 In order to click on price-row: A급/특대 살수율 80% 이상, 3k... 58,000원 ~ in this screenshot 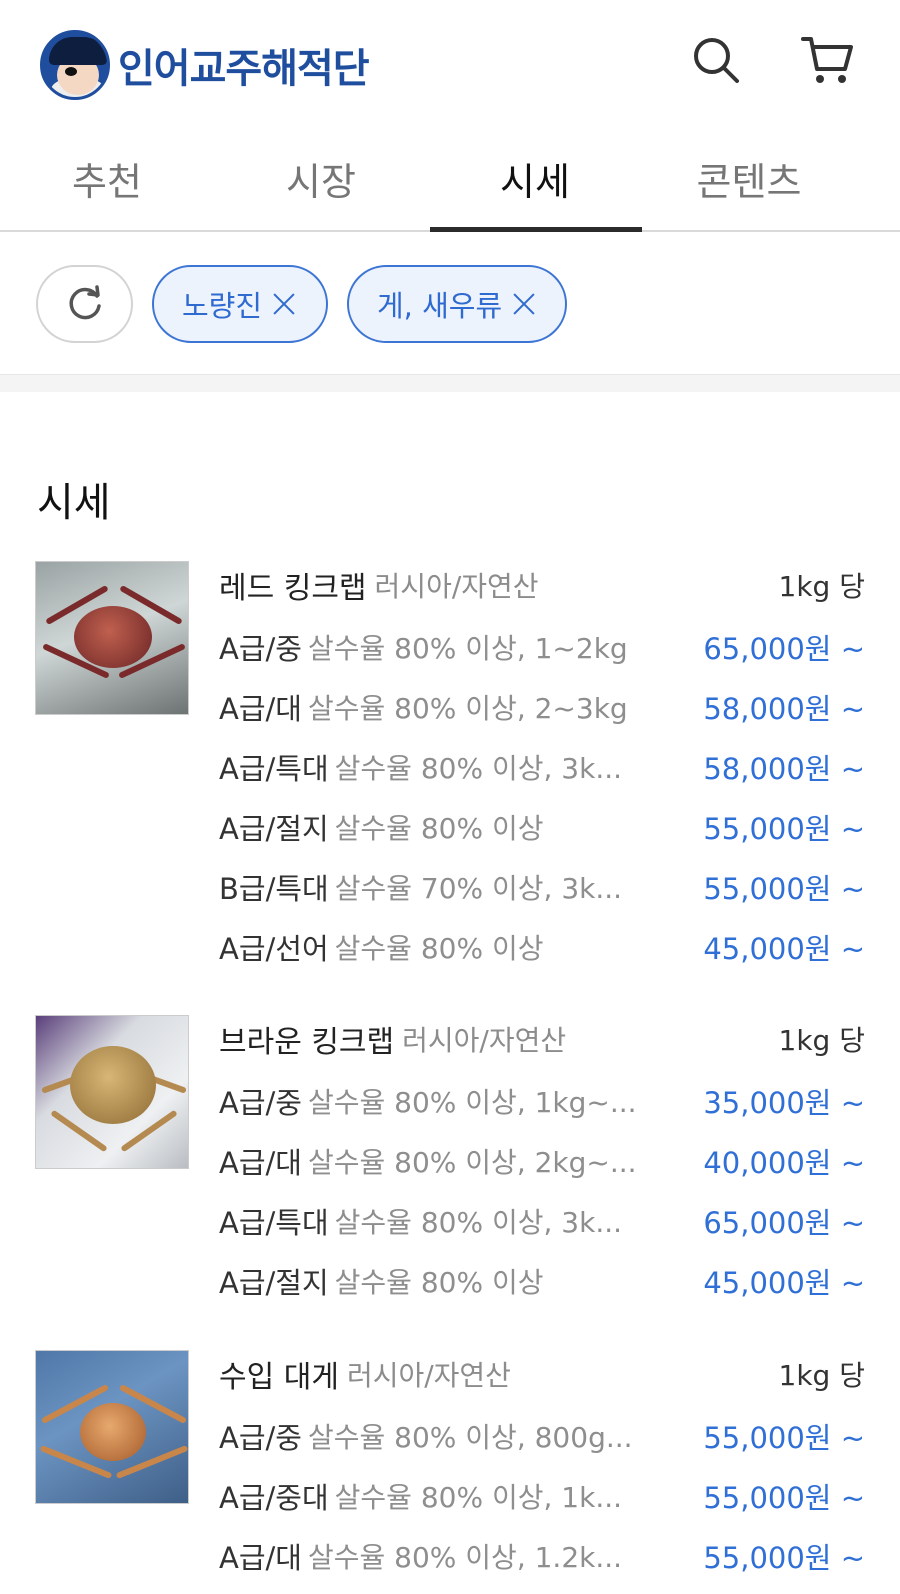, I will do `click(542, 767)`.